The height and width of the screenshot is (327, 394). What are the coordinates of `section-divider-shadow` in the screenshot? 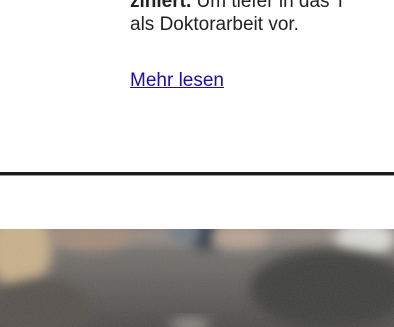 It's located at (197, 175).